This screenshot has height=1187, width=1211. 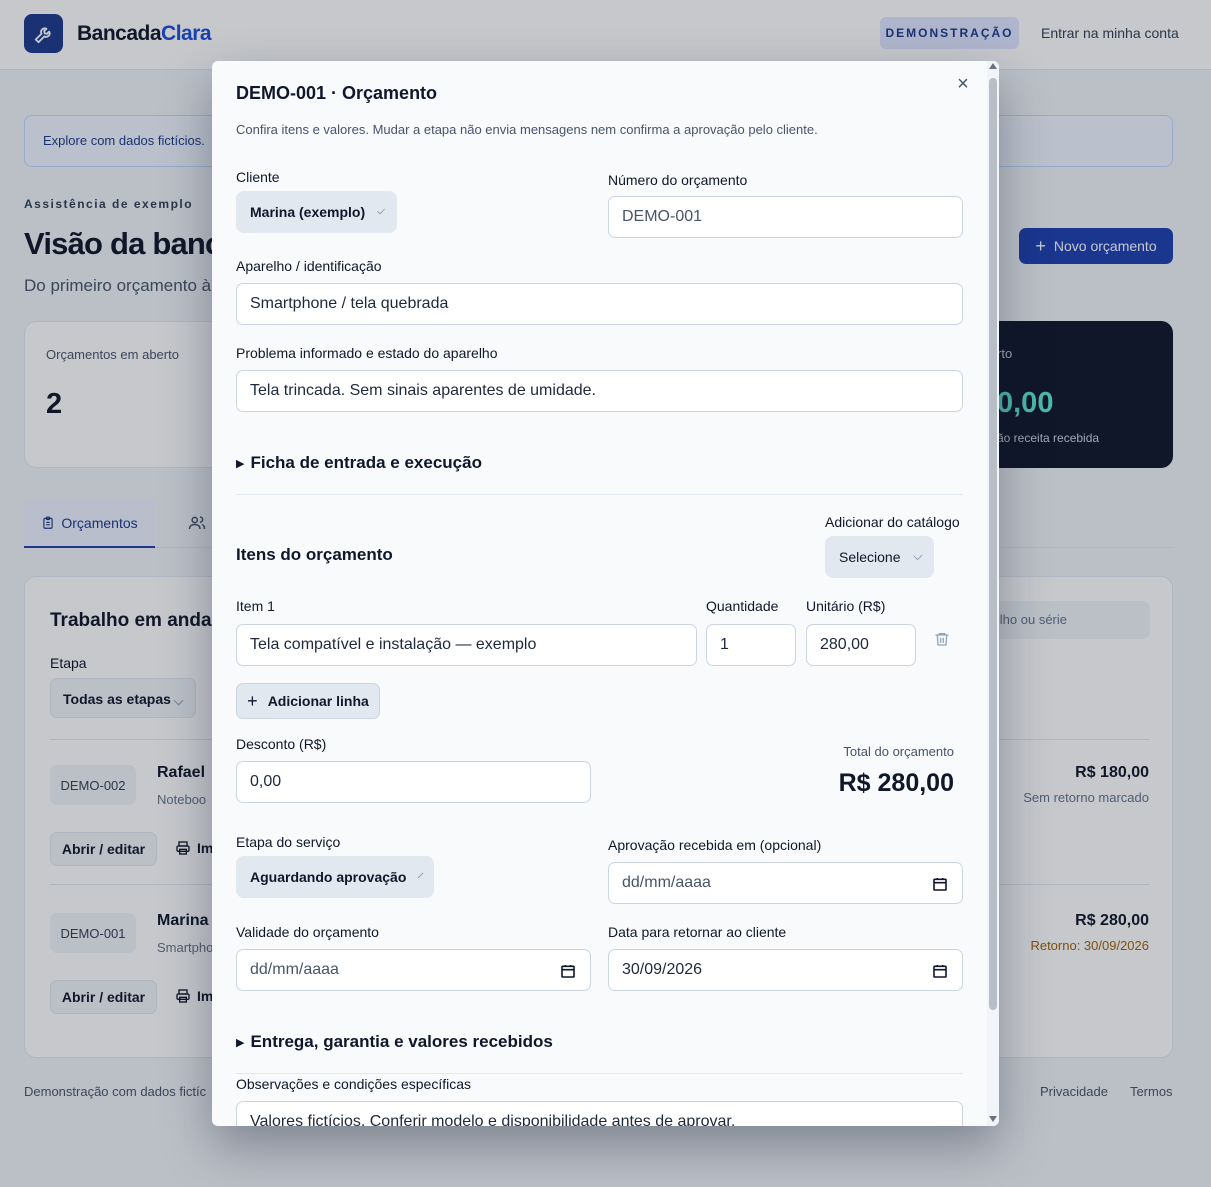 What do you see at coordinates (896, 783) in the screenshot?
I see `total-value: R$ 280,00` at bounding box center [896, 783].